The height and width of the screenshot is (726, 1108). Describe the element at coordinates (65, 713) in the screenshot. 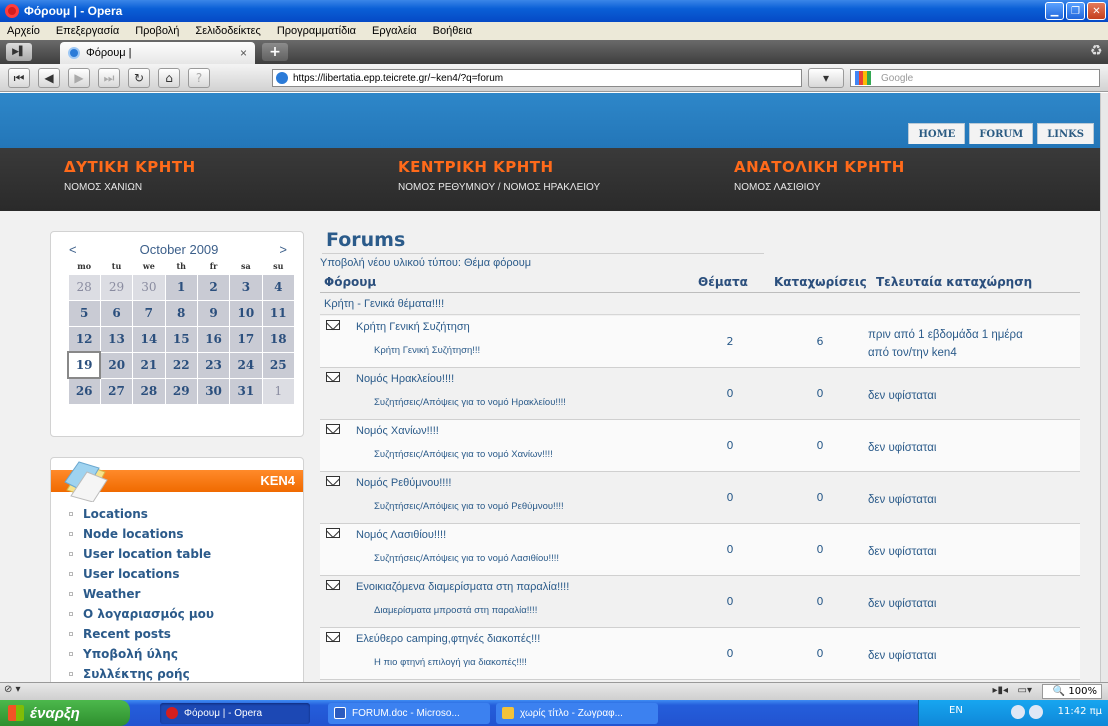

I see `start-button: έναρξη` at that location.